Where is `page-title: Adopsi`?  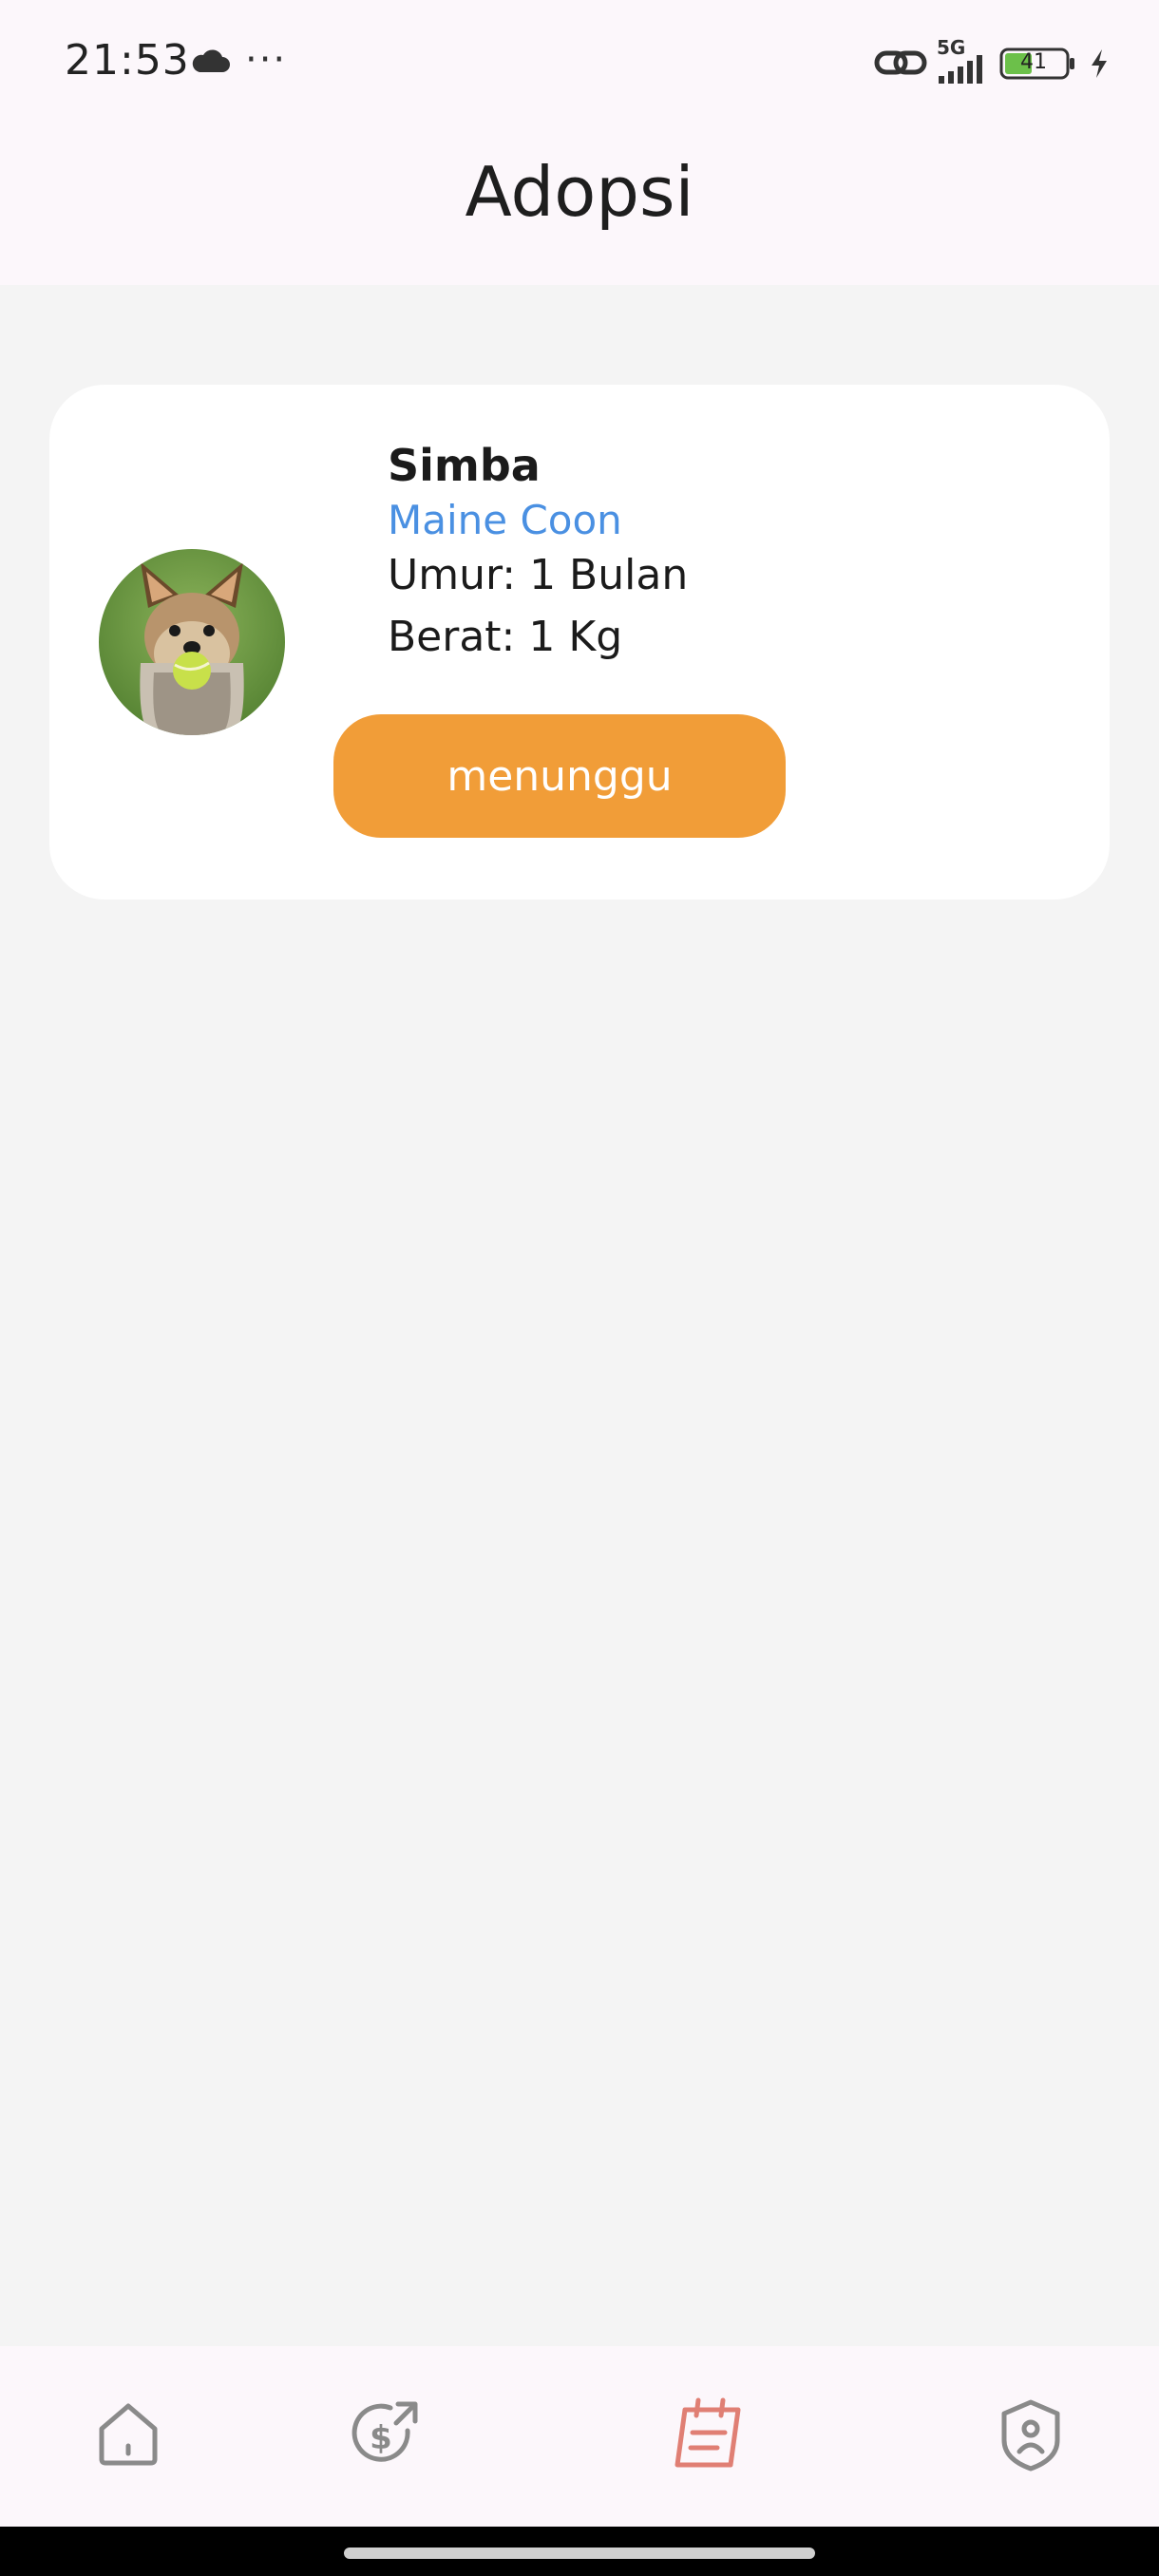
page-title: Adopsi is located at coordinates (579, 192).